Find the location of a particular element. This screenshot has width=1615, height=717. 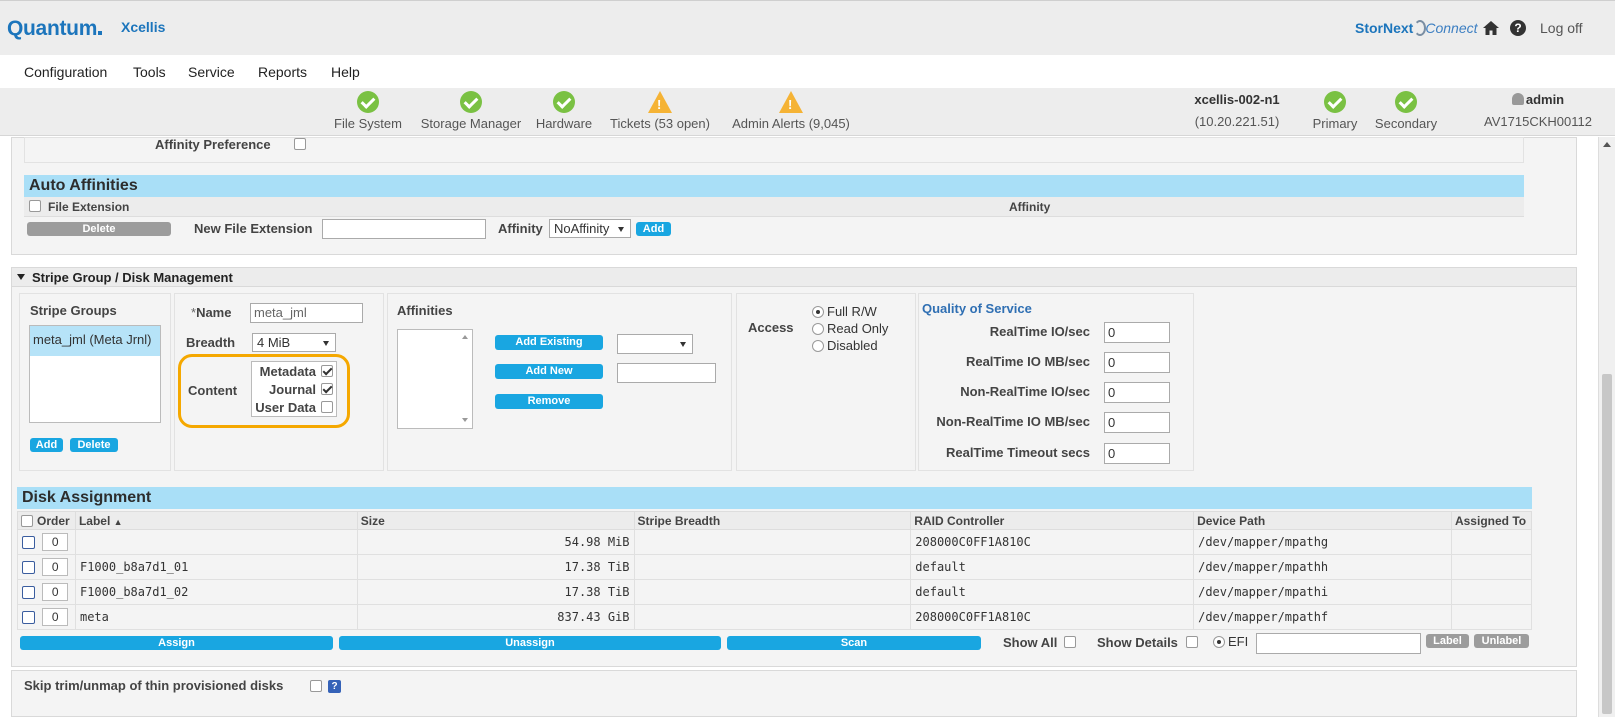

name-input: meta_jml is located at coordinates (306, 313).